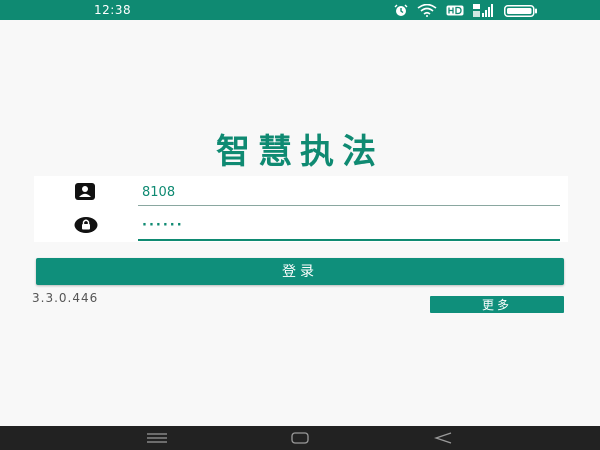  I want to click on hd-icon, so click(455, 10).